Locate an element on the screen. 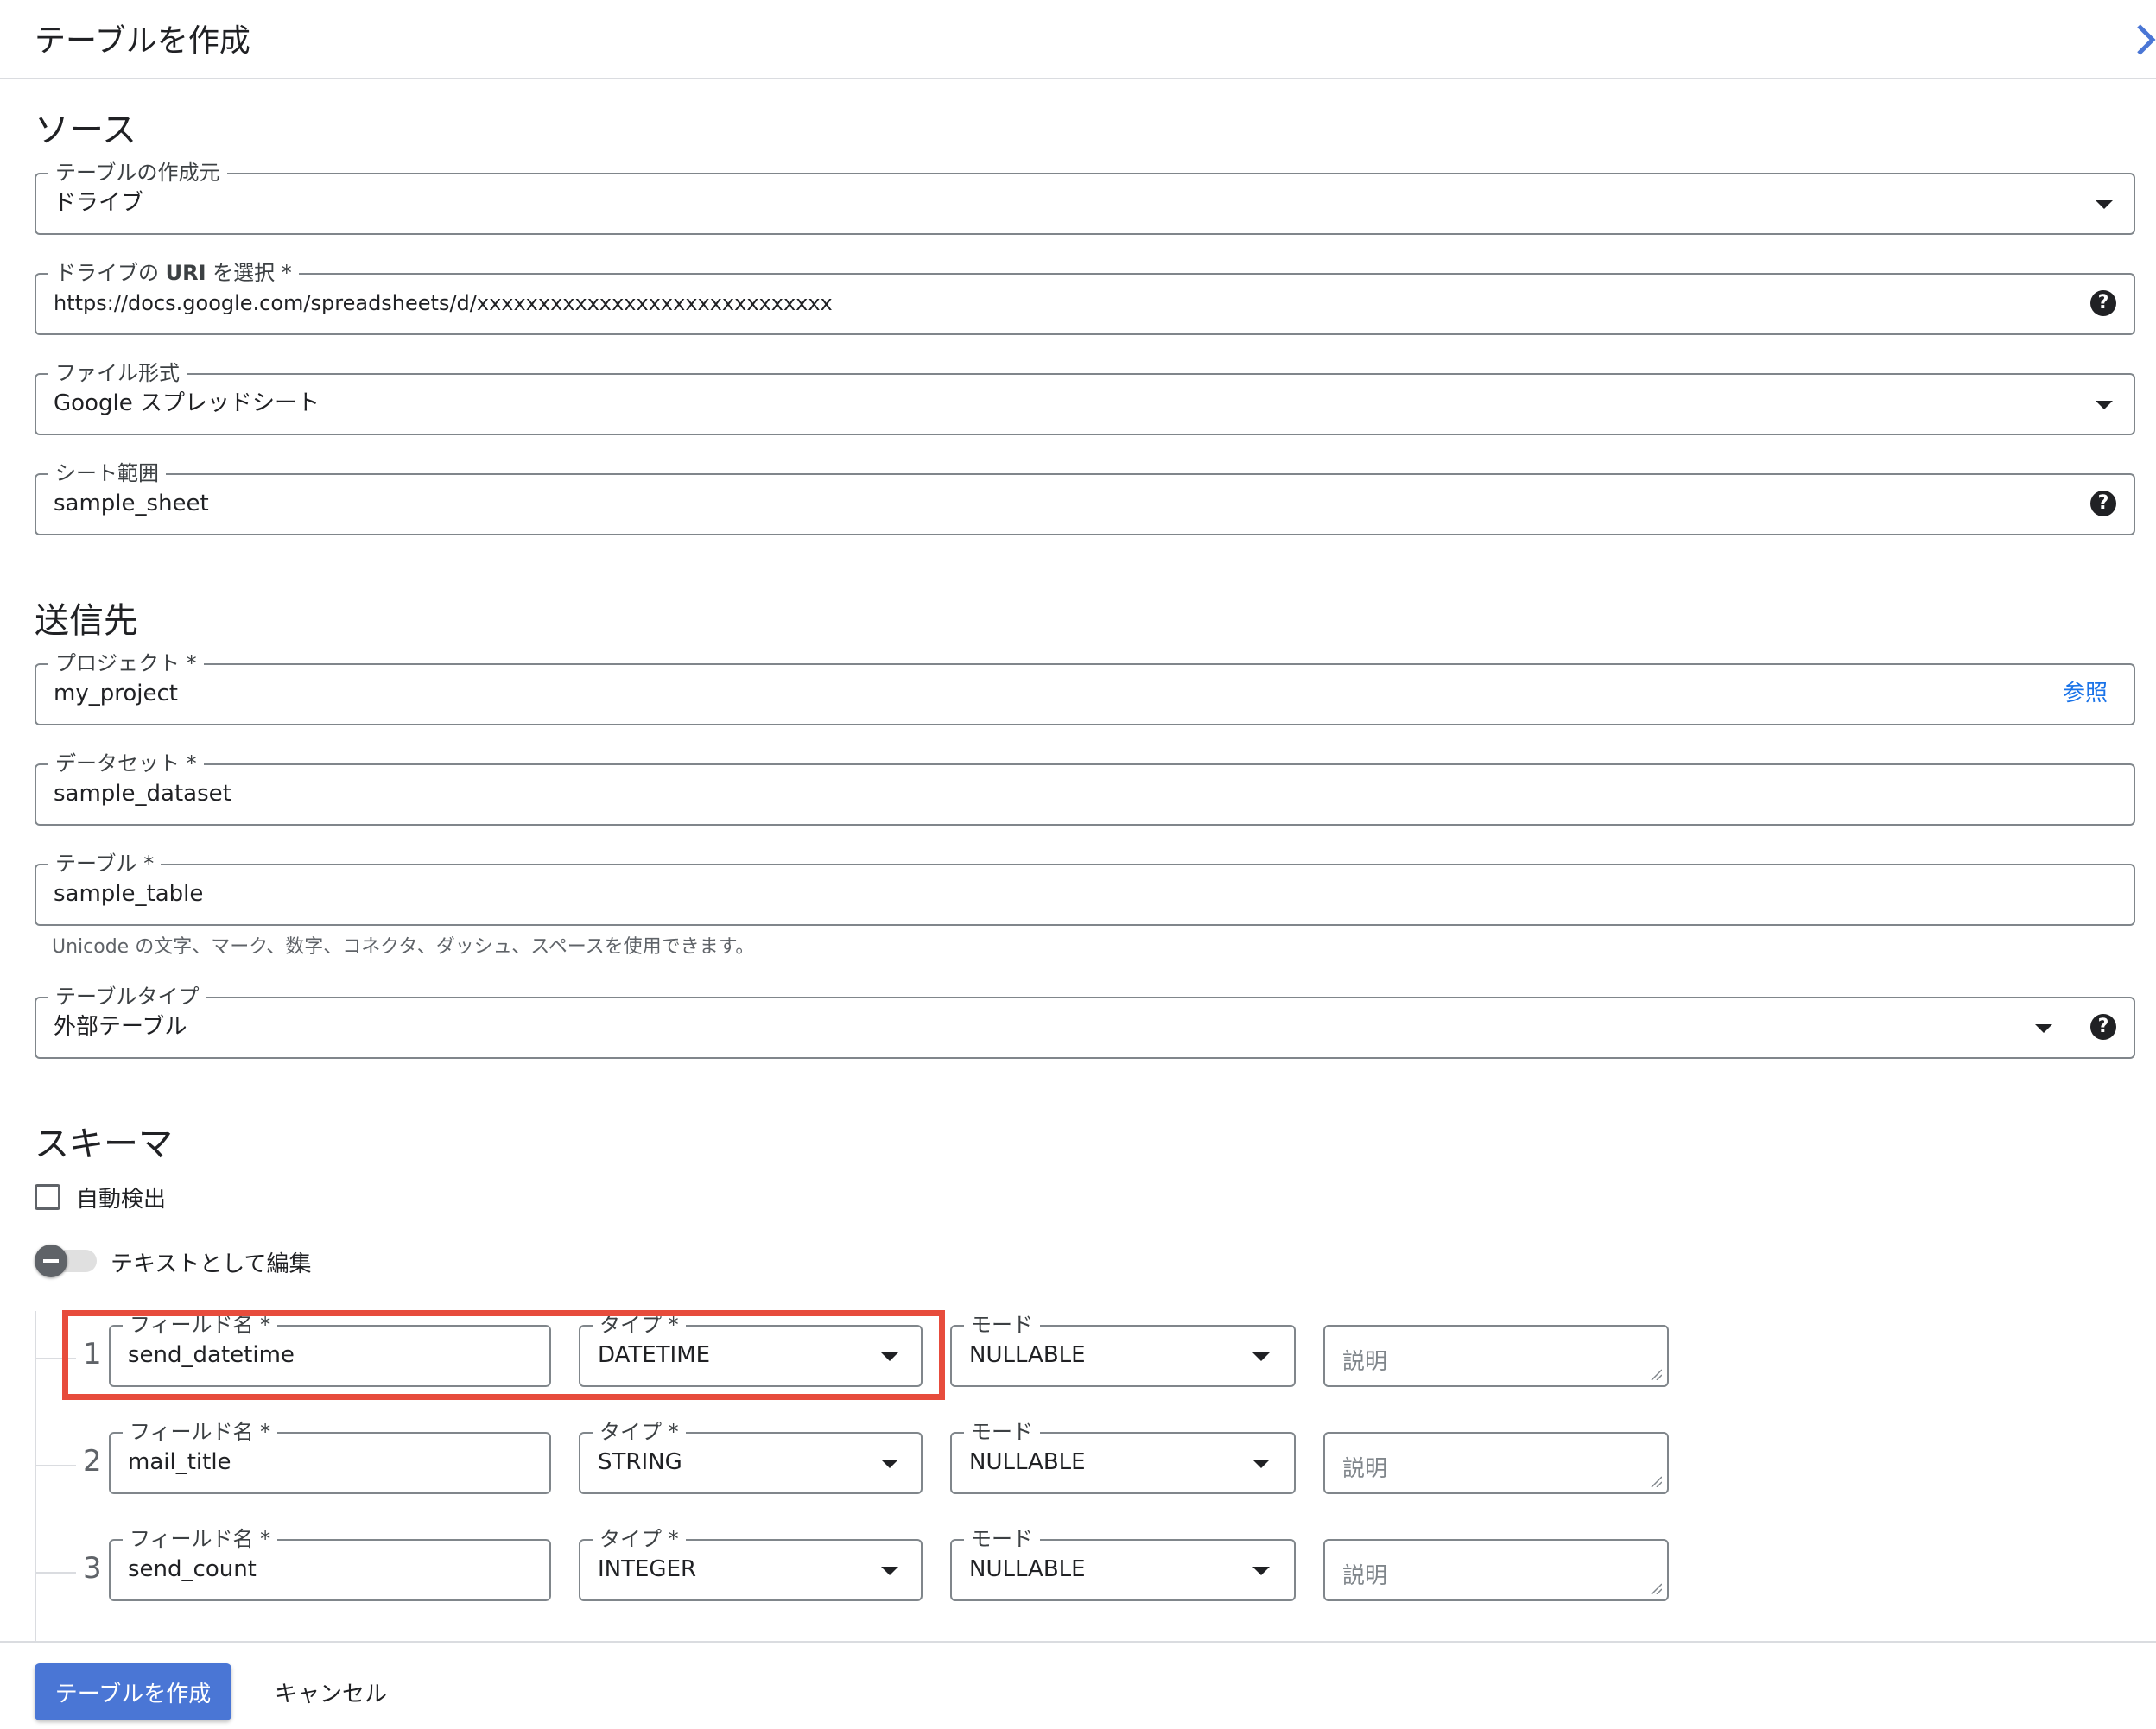 This screenshot has height=1729, width=2156. auto-detect-label: 自動検出 is located at coordinates (122, 1200).